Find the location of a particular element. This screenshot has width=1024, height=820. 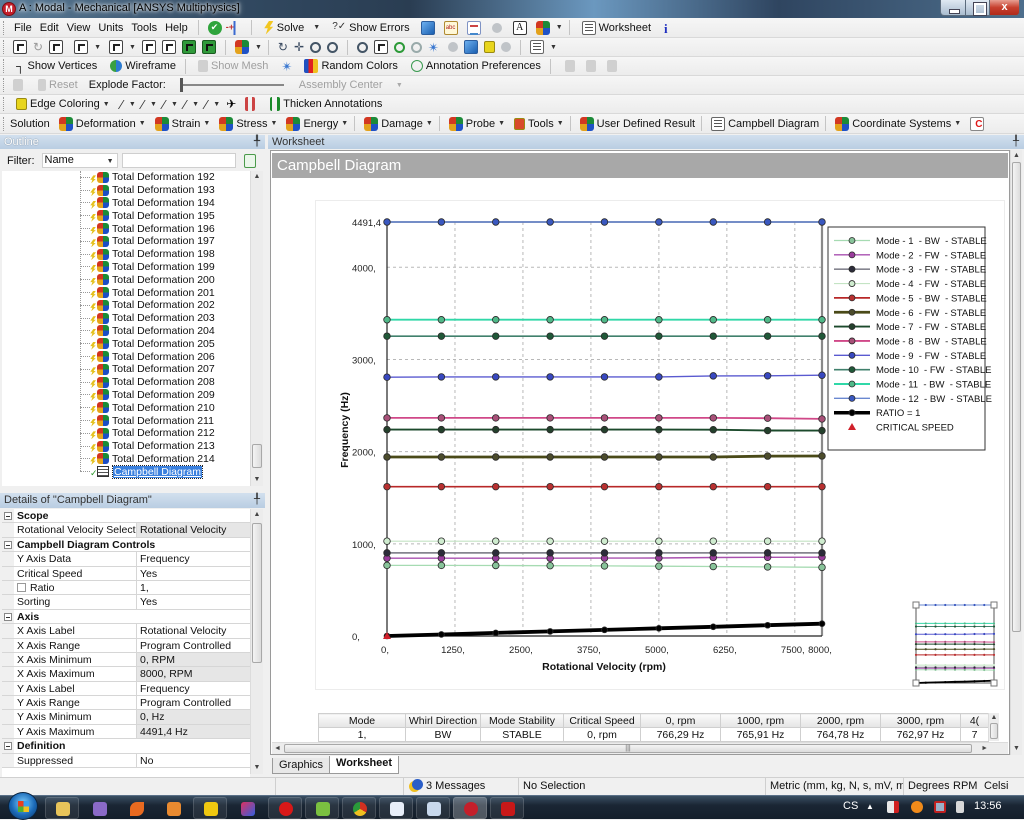

refresh-filter-icon is located at coordinates (250, 161).